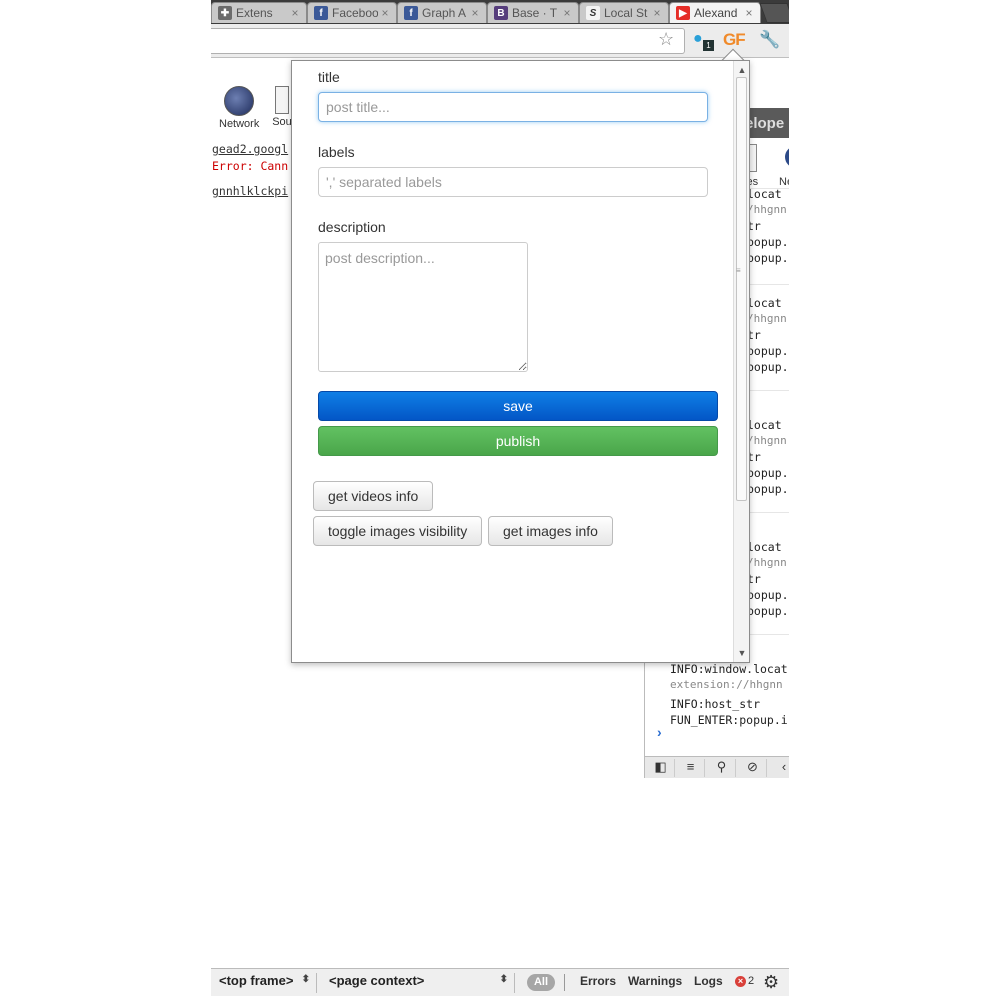  What do you see at coordinates (741, 289) in the screenshot?
I see `scrollbar-thumb` at bounding box center [741, 289].